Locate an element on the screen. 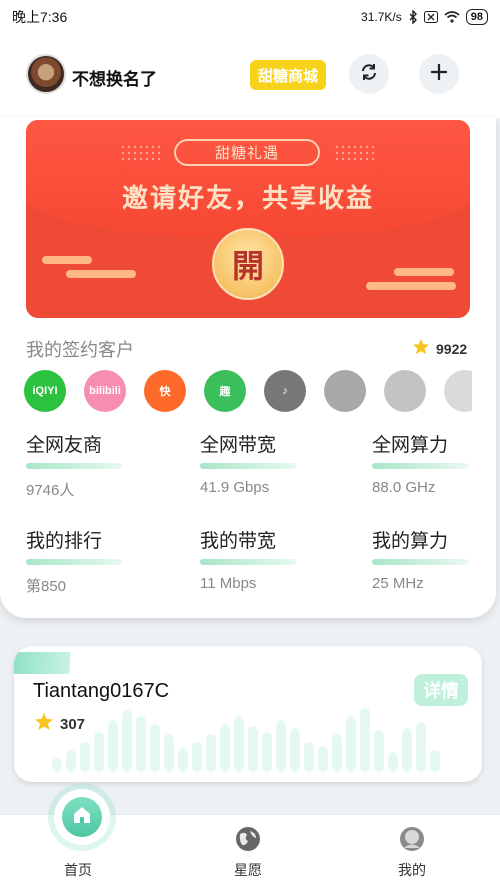 The width and height of the screenshot is (500, 888). clients-stars-value: 9922 is located at coordinates (452, 348).